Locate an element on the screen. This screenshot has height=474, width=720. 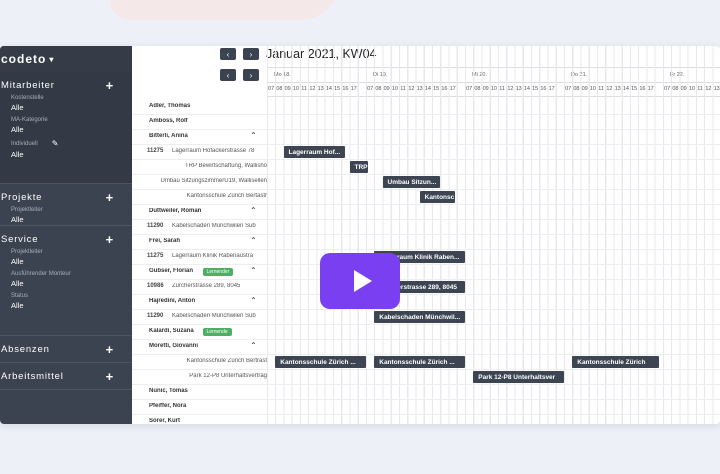
employee-row: Sorer, Kurt is located at coordinates (426, 419).